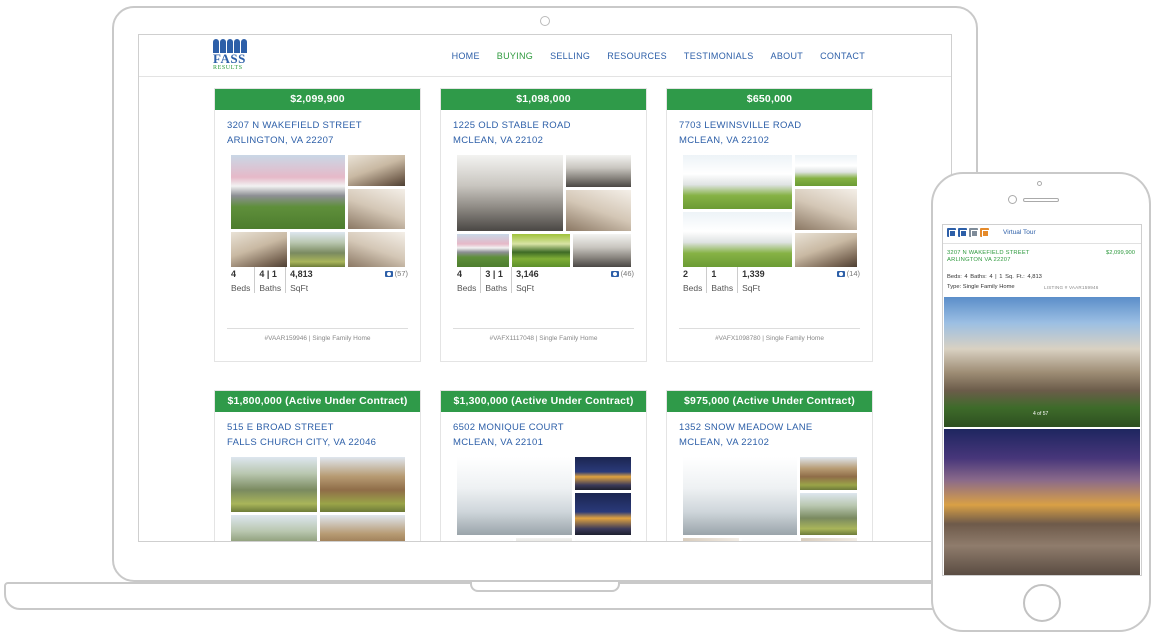  What do you see at coordinates (1039, 183) in the screenshot?
I see `phone-camera` at bounding box center [1039, 183].